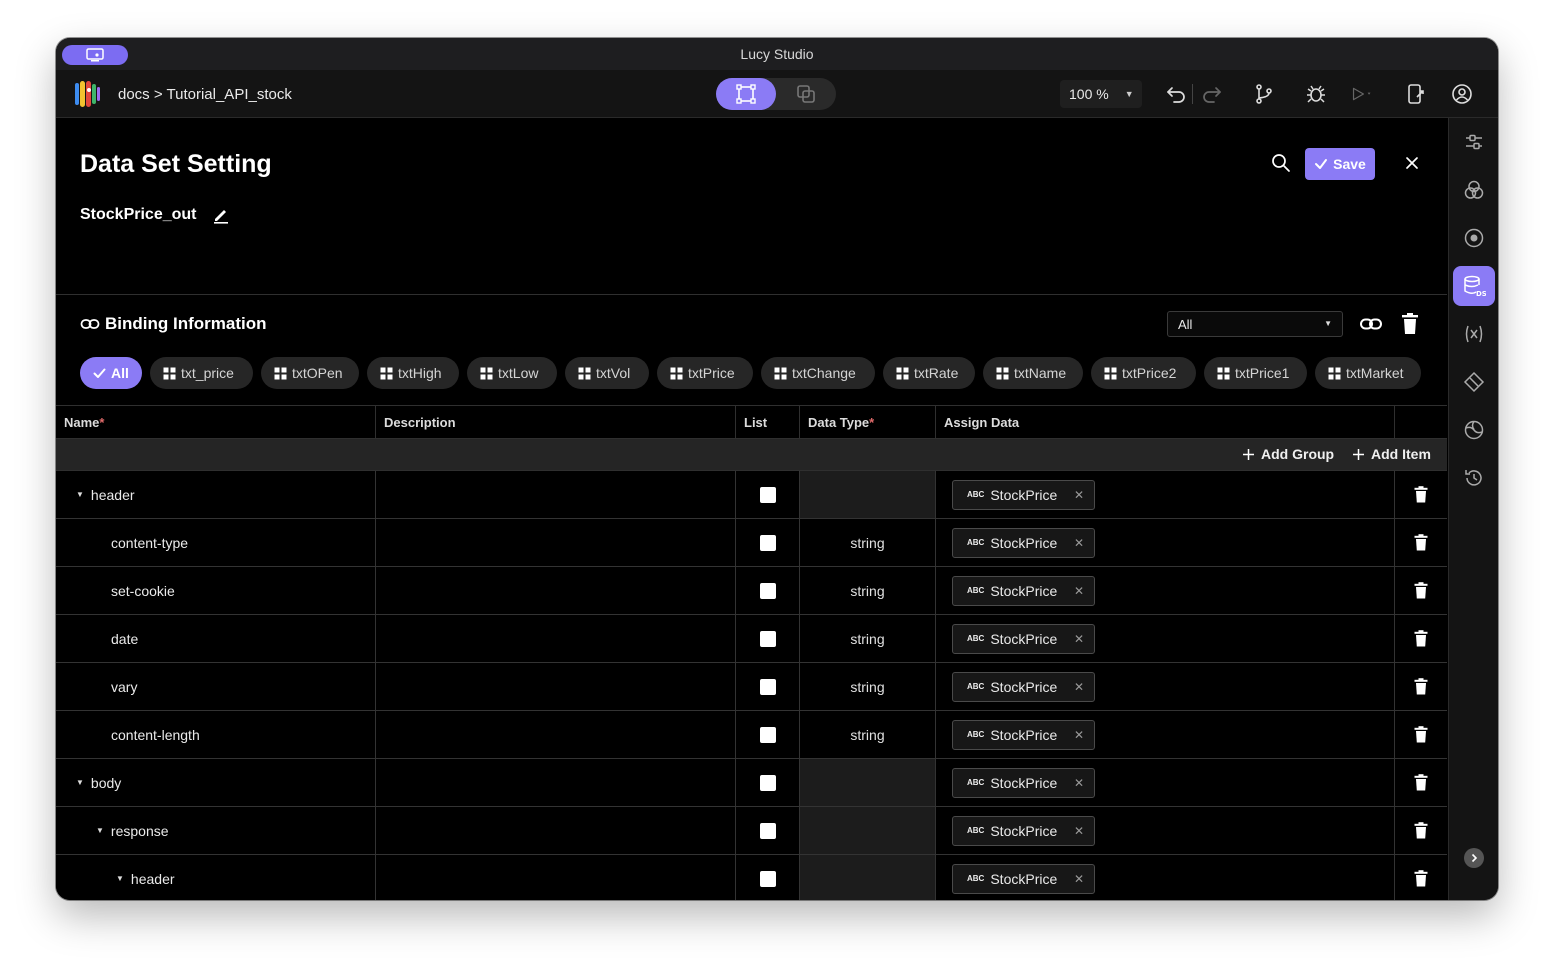 This screenshot has width=1554, height=974. Describe the element at coordinates (201, 373) in the screenshot. I see `binding-chip: txt_price` at that location.